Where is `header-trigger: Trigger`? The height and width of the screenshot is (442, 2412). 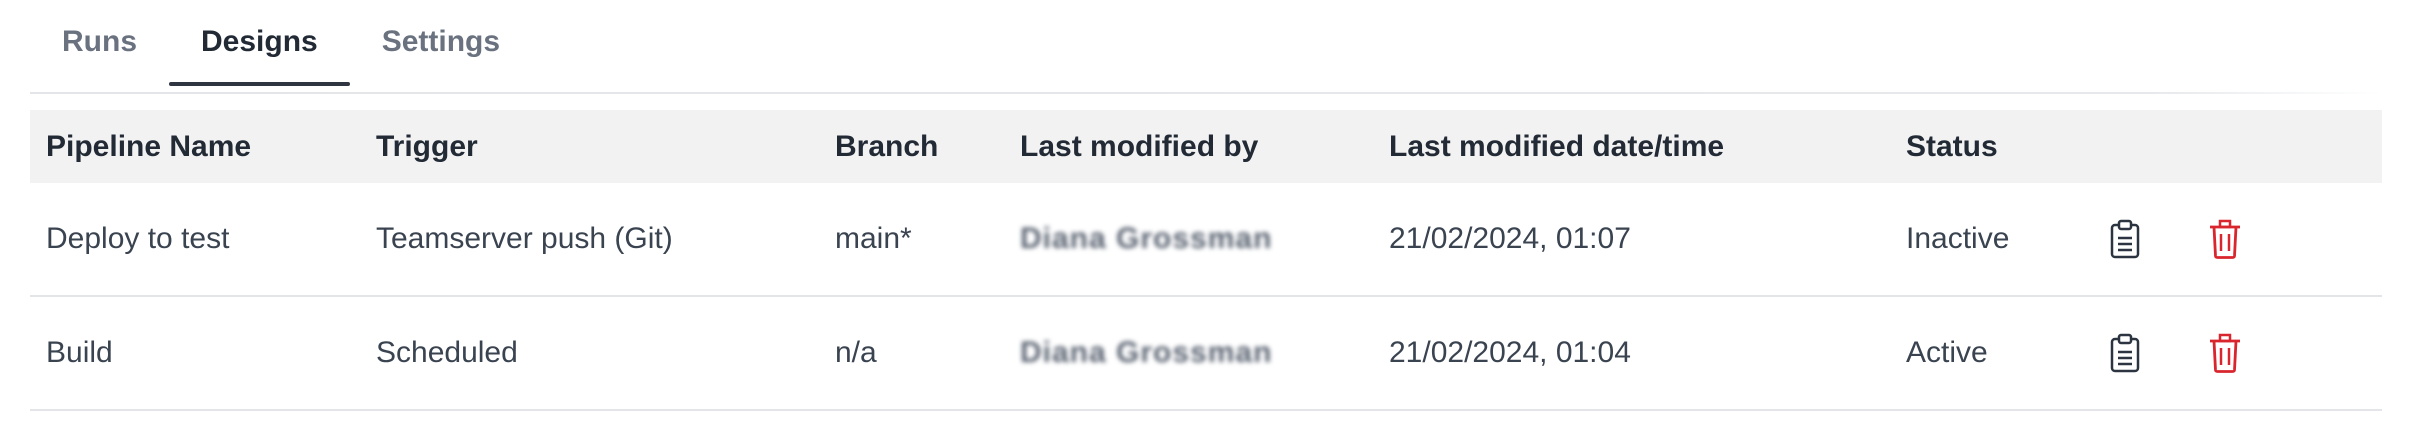 header-trigger: Trigger is located at coordinates (427, 146).